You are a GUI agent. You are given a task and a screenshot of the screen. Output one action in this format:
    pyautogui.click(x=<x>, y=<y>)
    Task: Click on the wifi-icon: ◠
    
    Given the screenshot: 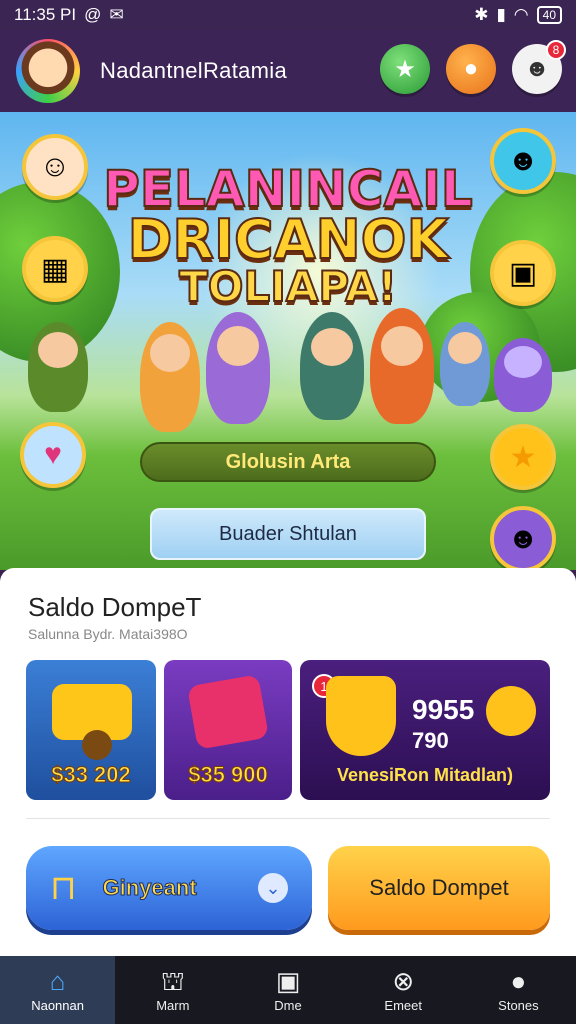 What is the action you would take?
    pyautogui.click(x=521, y=14)
    